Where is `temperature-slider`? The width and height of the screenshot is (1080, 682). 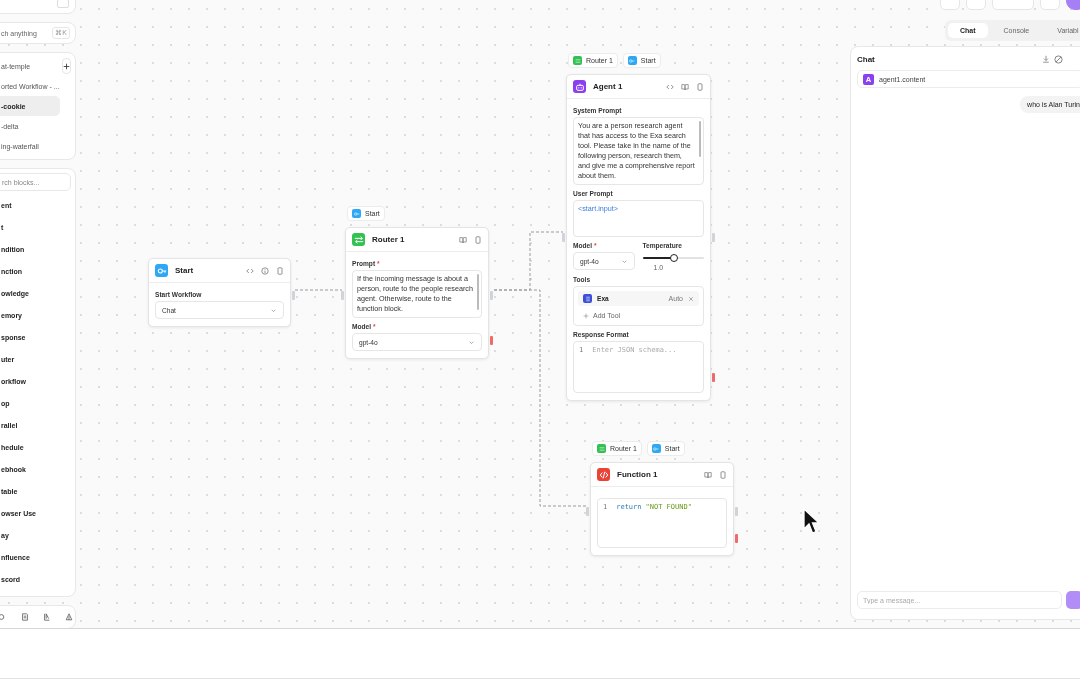 temperature-slider is located at coordinates (673, 258).